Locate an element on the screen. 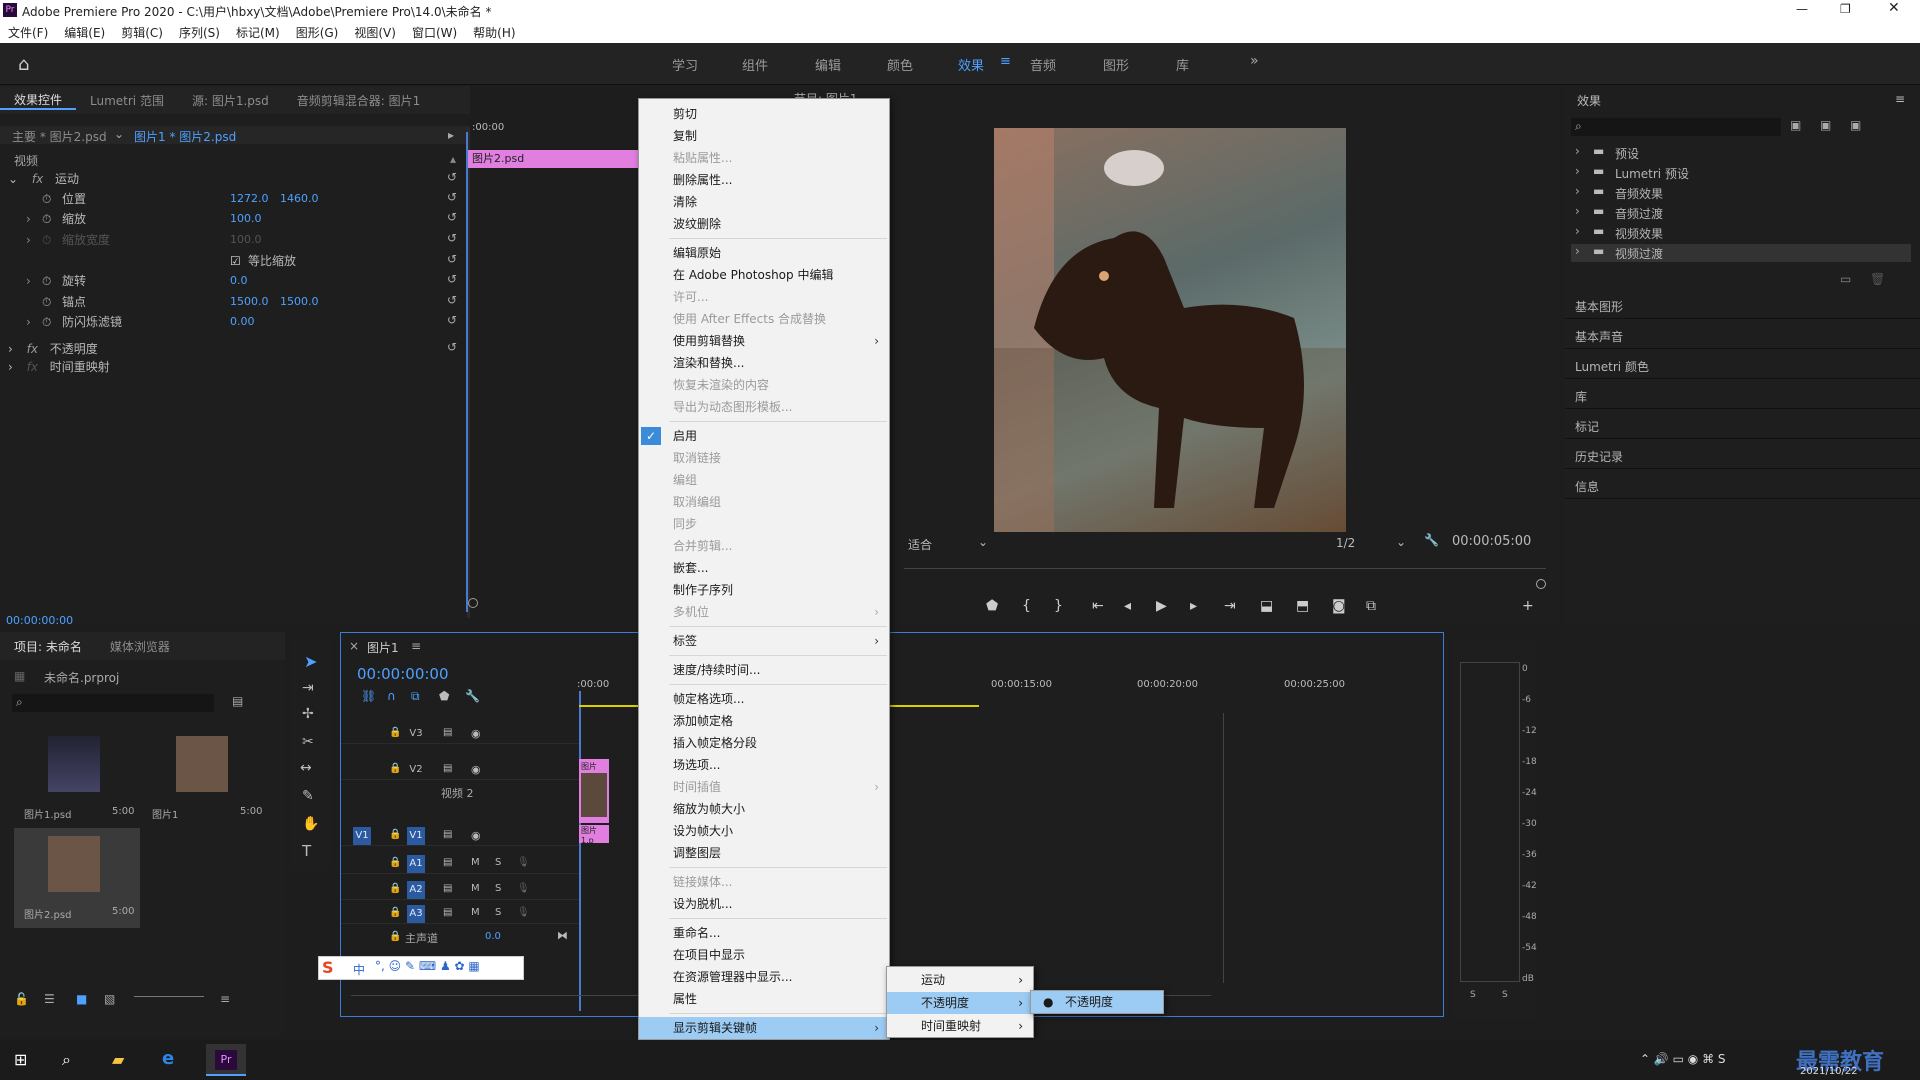 The height and width of the screenshot is (1080, 1920). ec-clip-label: 图片1 * 图片2.psd is located at coordinates (185, 136).